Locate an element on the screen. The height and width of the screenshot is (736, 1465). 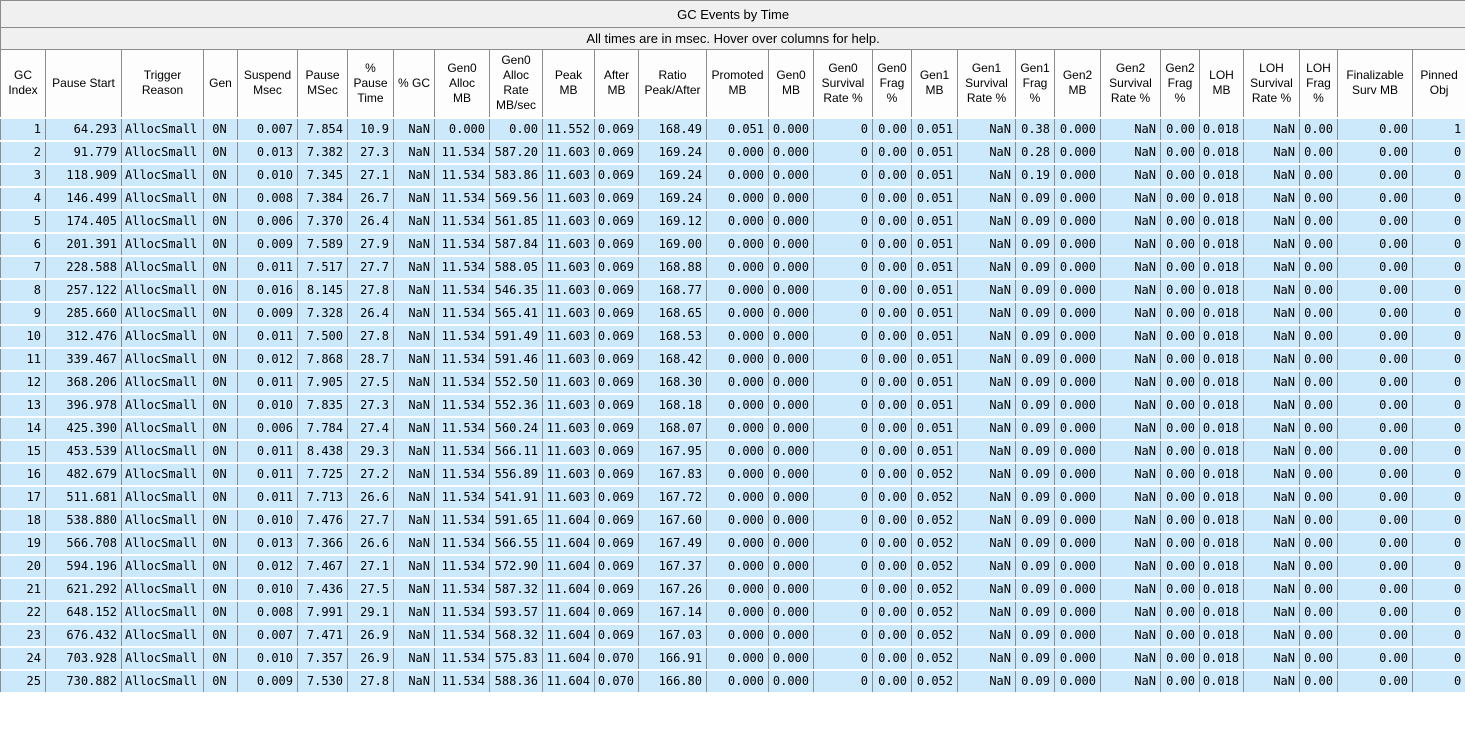
table-cell: 27.5 is located at coordinates (370, 588).